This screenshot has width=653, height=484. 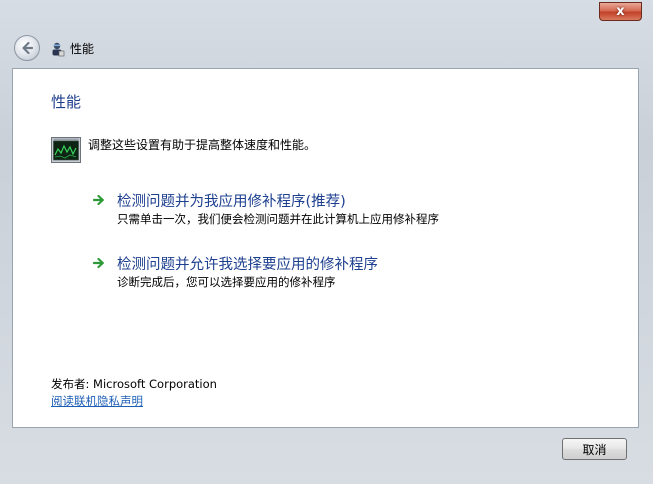 What do you see at coordinates (134, 384) in the screenshot?
I see `publisher-text: 发布者: Microsoft Corporation` at bounding box center [134, 384].